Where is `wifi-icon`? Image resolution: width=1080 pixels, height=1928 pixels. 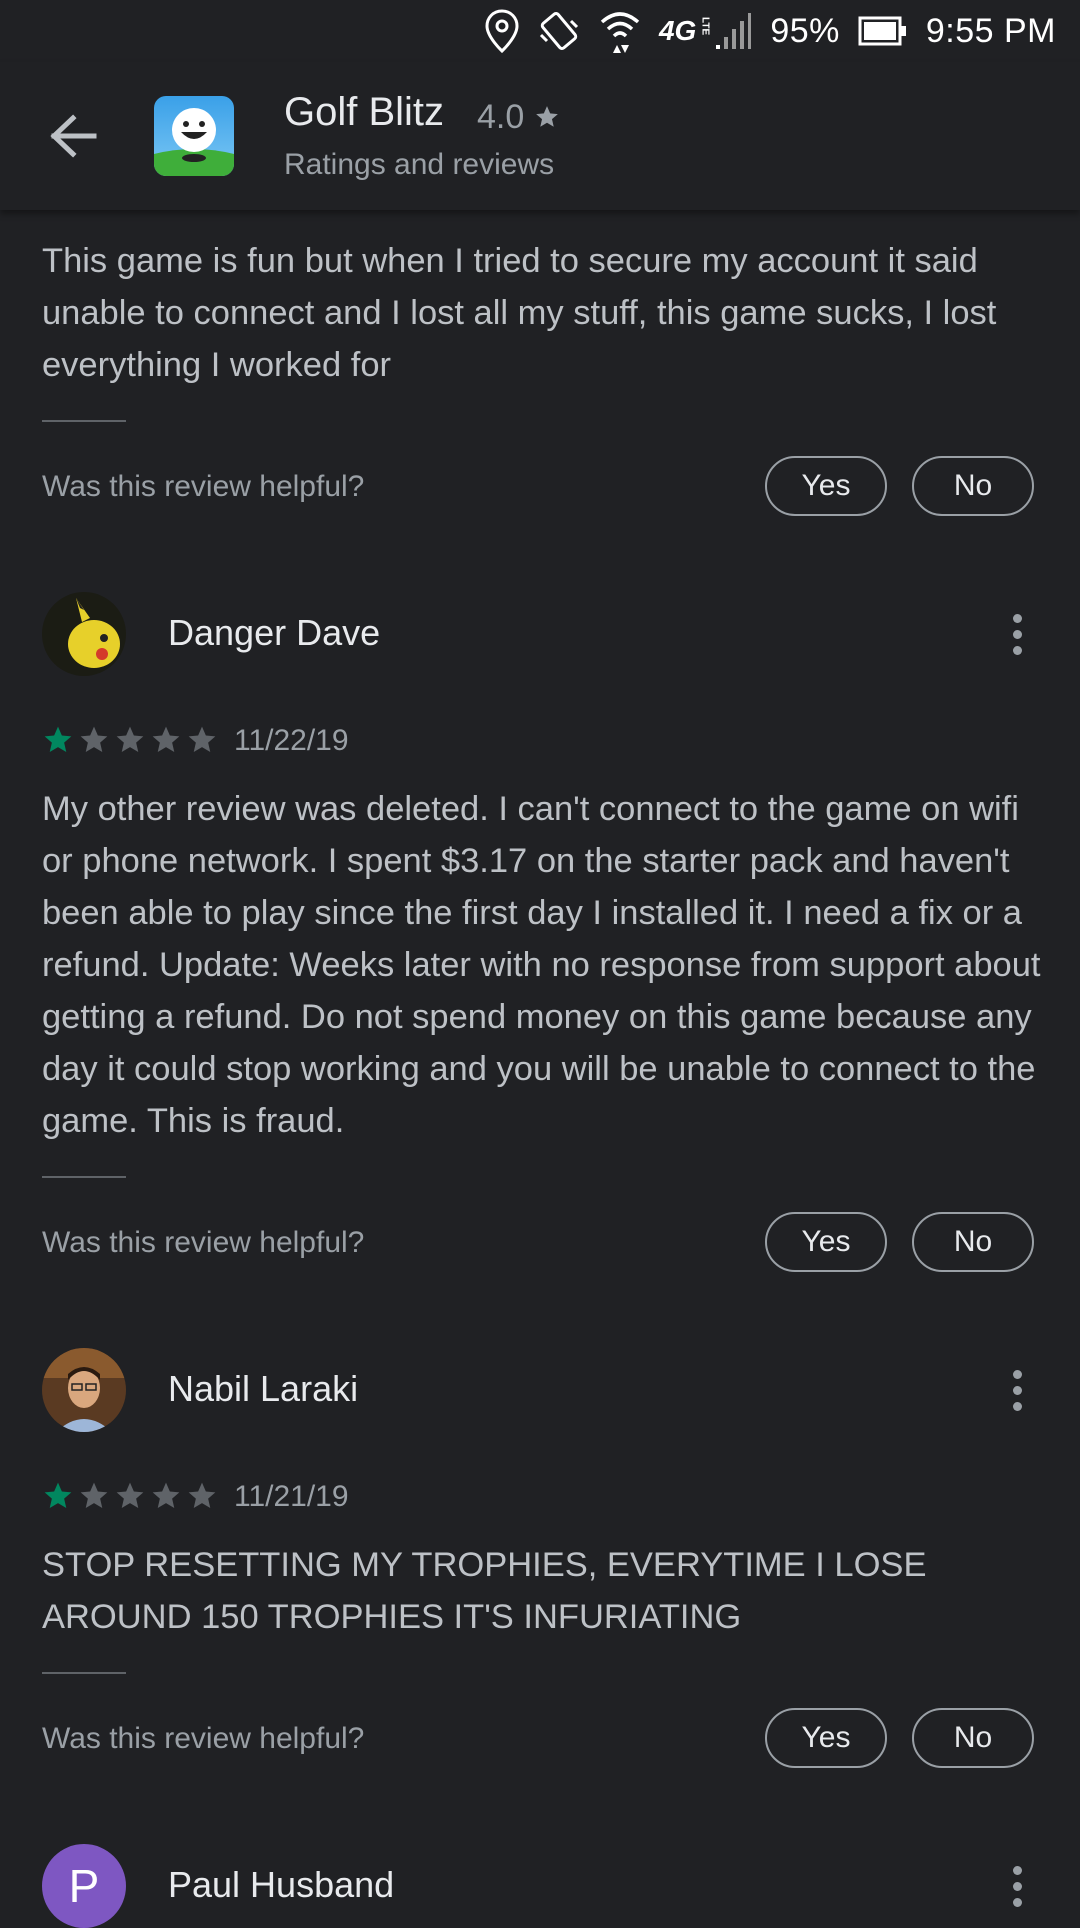 wifi-icon is located at coordinates (620, 31).